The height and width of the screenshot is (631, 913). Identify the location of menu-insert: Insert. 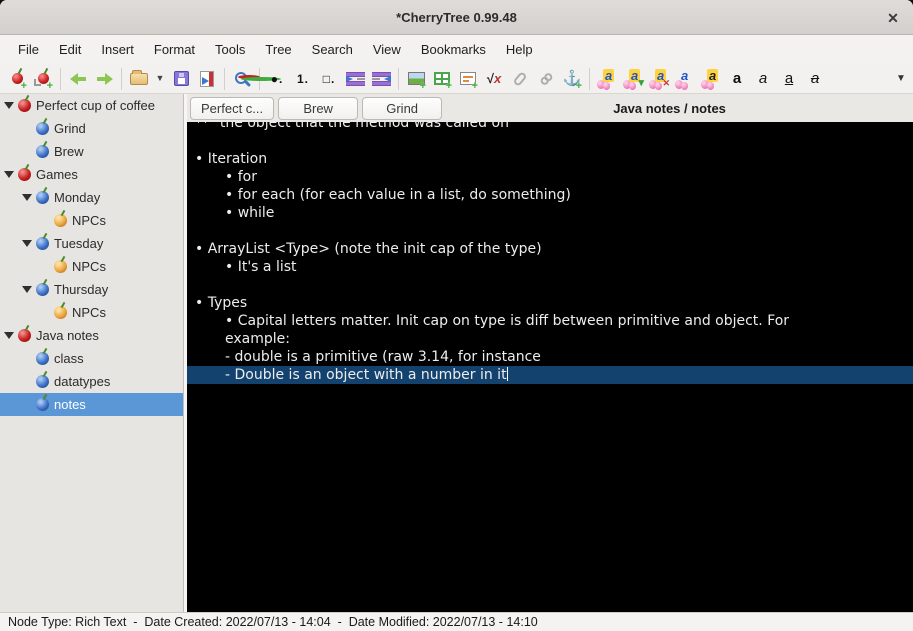
(117, 49).